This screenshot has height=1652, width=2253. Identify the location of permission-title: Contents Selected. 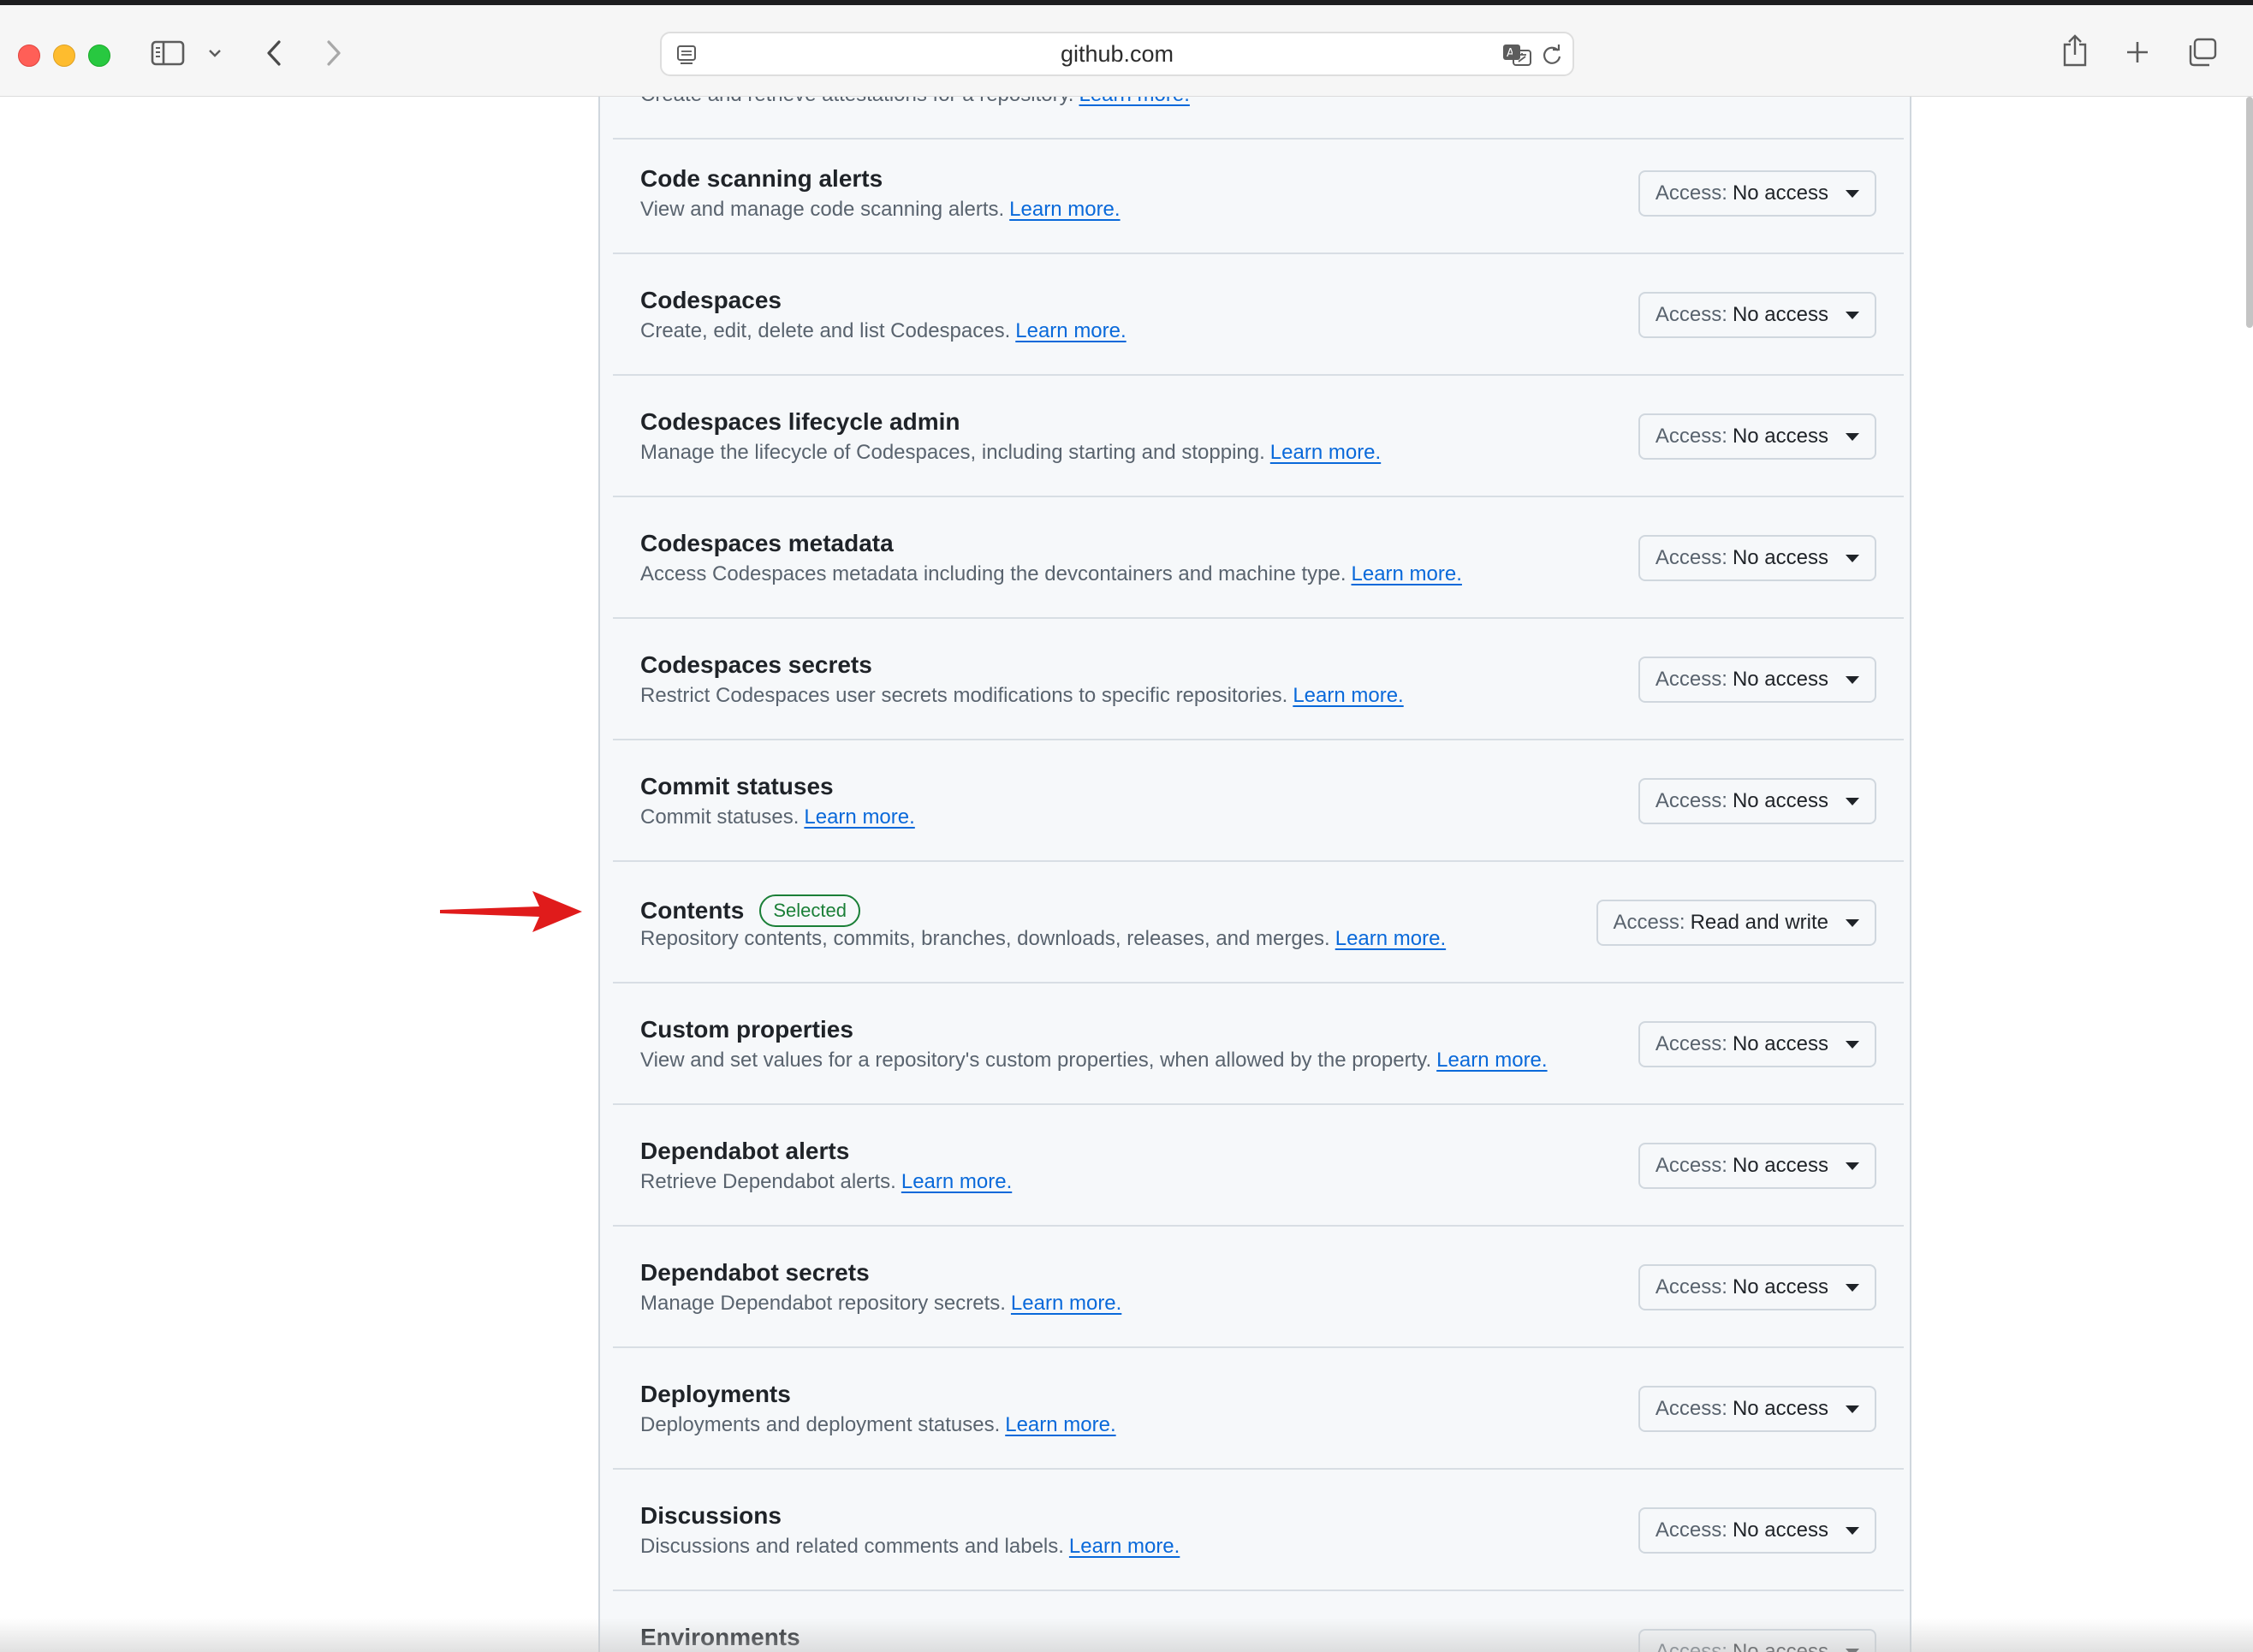
(750, 910).